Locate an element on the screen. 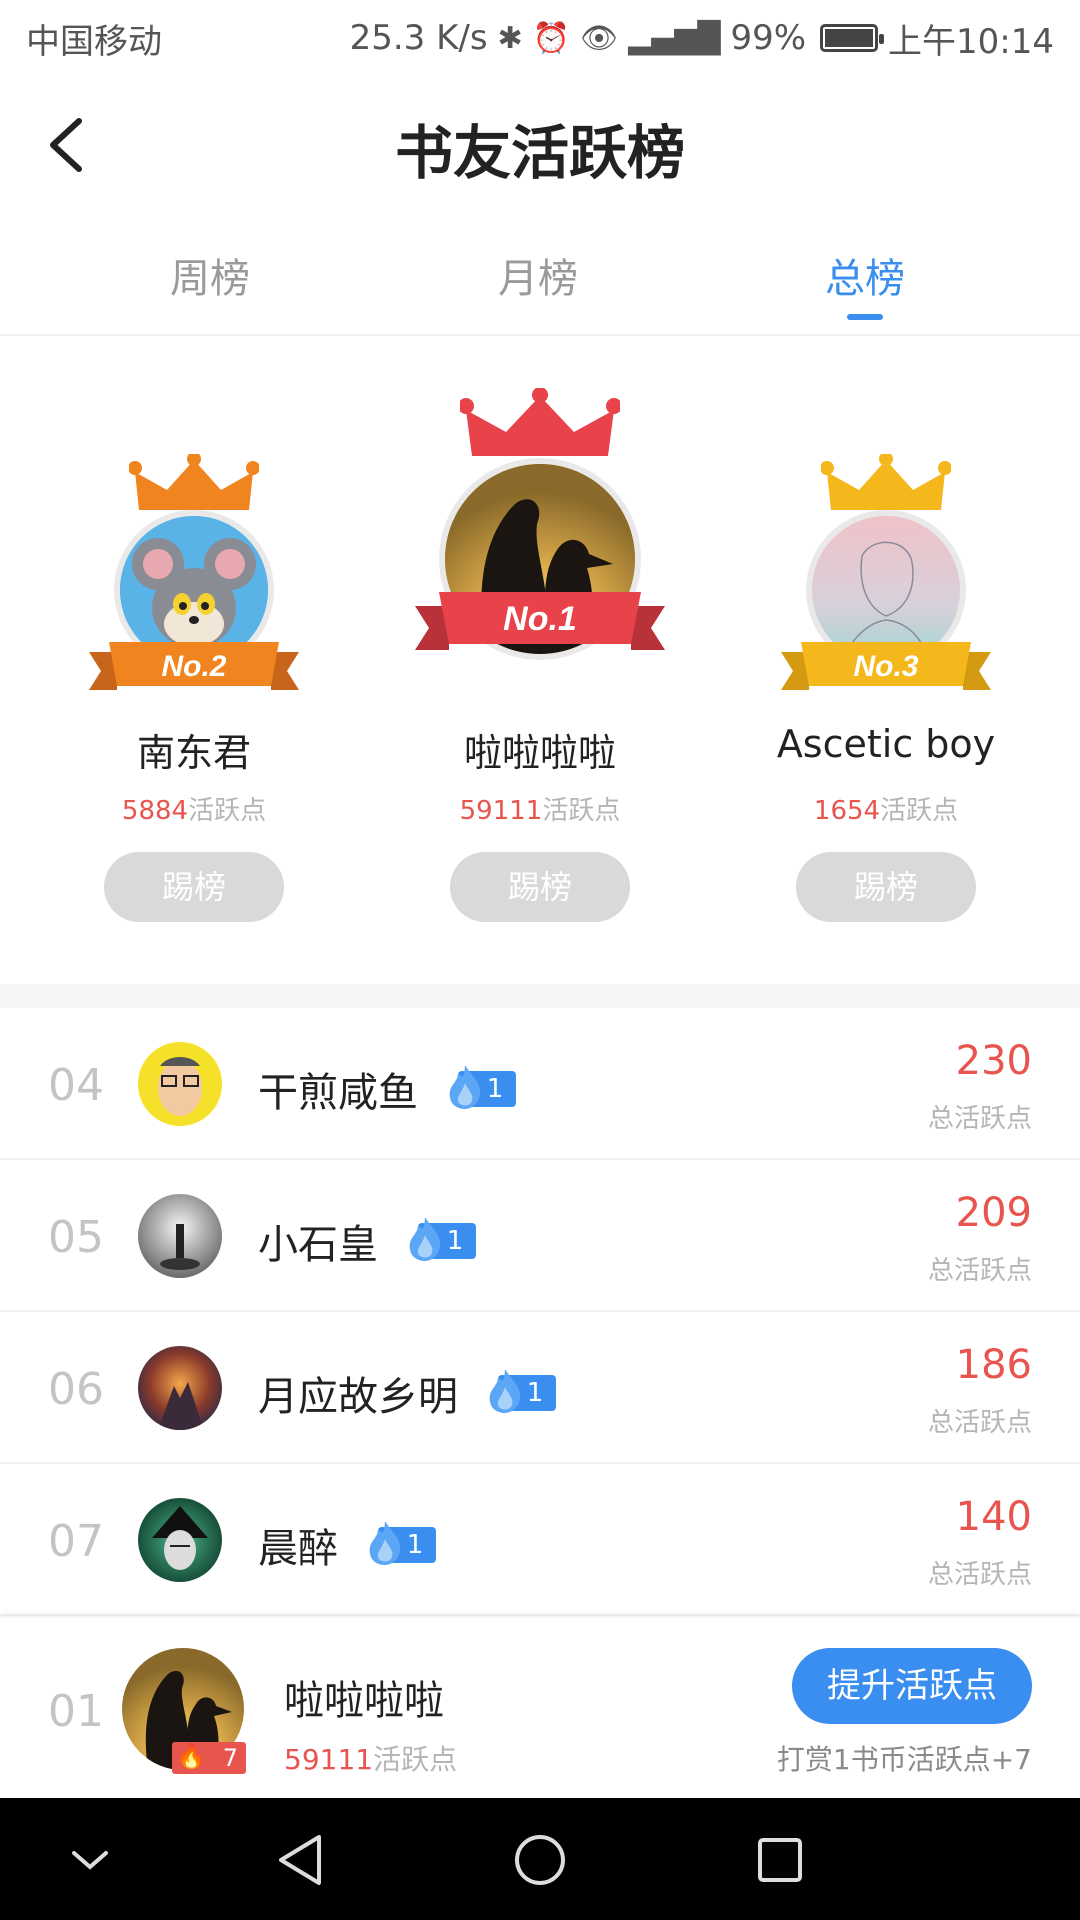 This screenshot has width=1080, height=1920. rank-label: No.1 is located at coordinates (540, 619).